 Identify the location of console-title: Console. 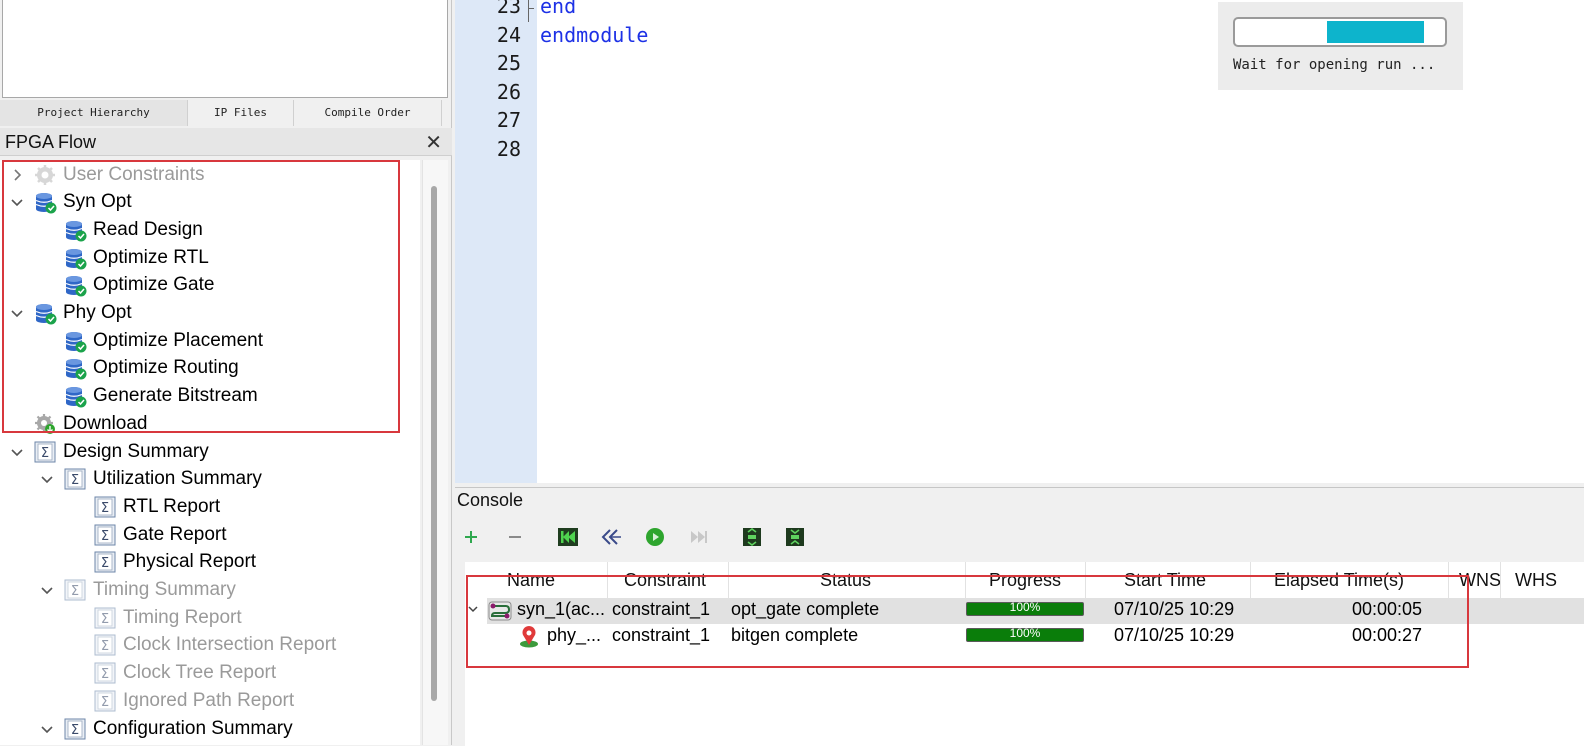
(490, 500).